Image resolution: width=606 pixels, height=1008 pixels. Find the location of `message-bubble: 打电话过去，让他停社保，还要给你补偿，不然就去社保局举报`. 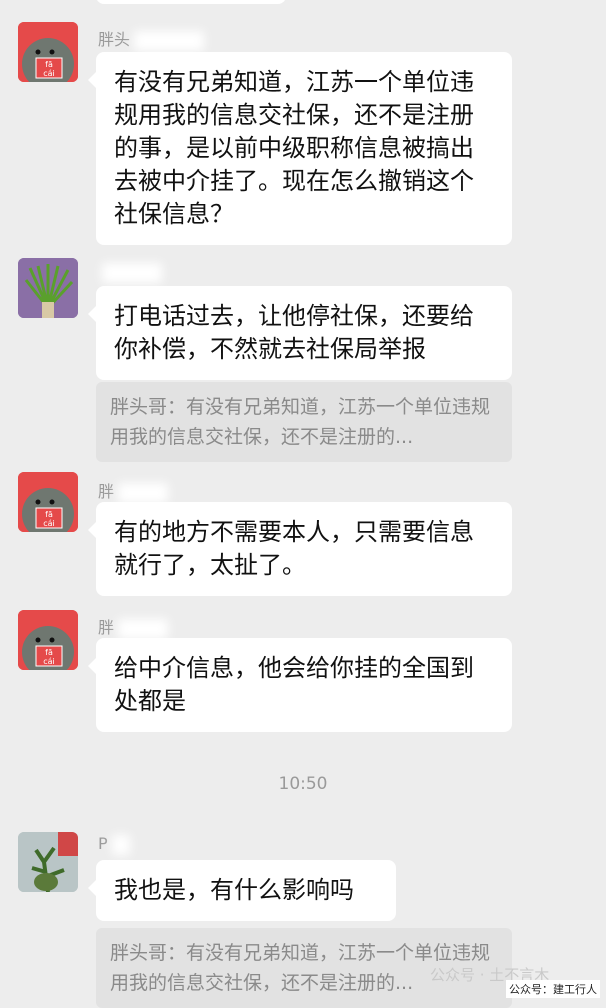

message-bubble: 打电话过去，让他停社保，还要给你补偿，不然就去社保局举报 is located at coordinates (300, 333).